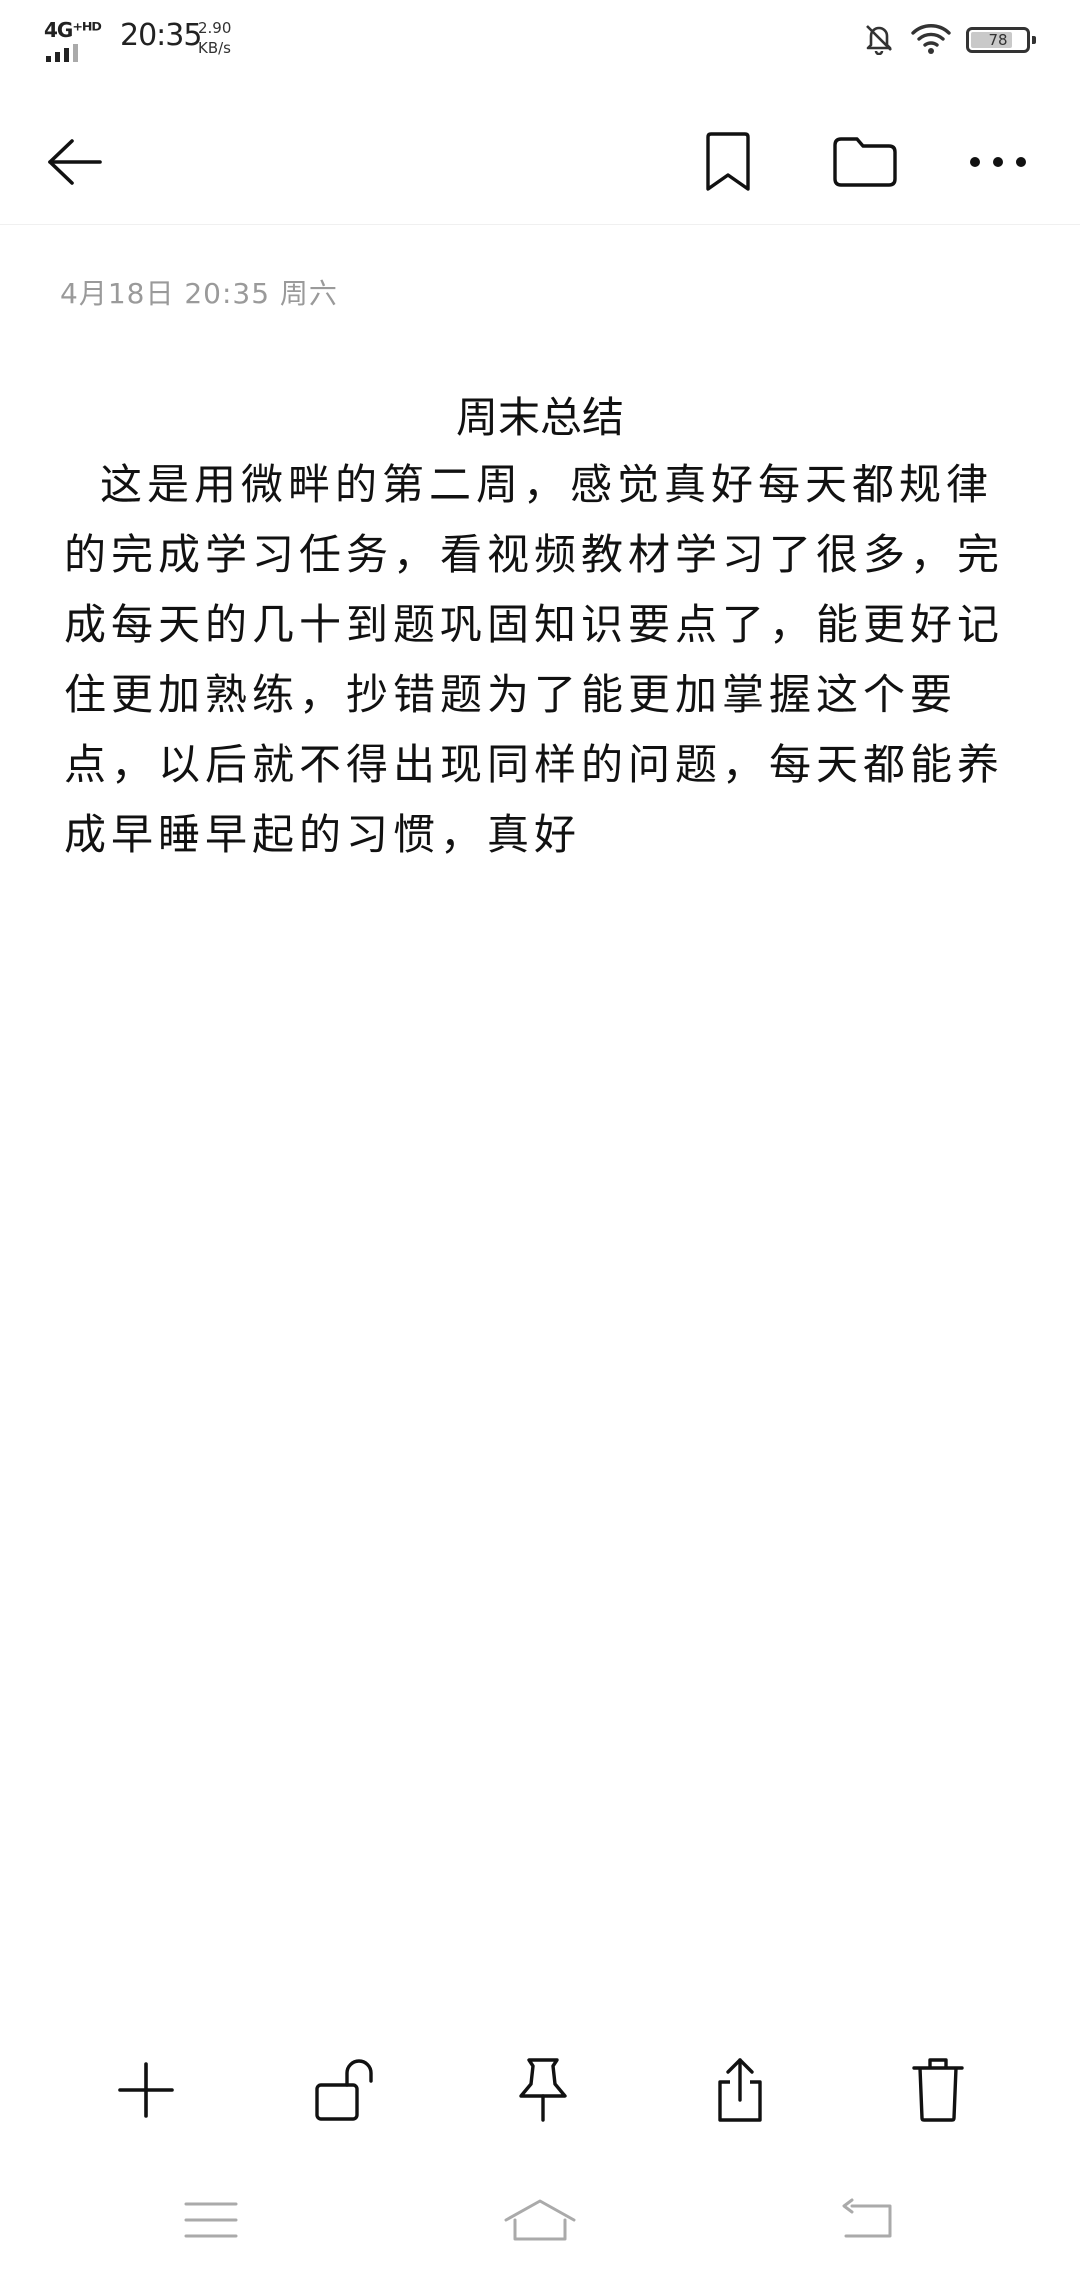 The width and height of the screenshot is (1080, 2280). I want to click on trash-icon, so click(938, 2090).